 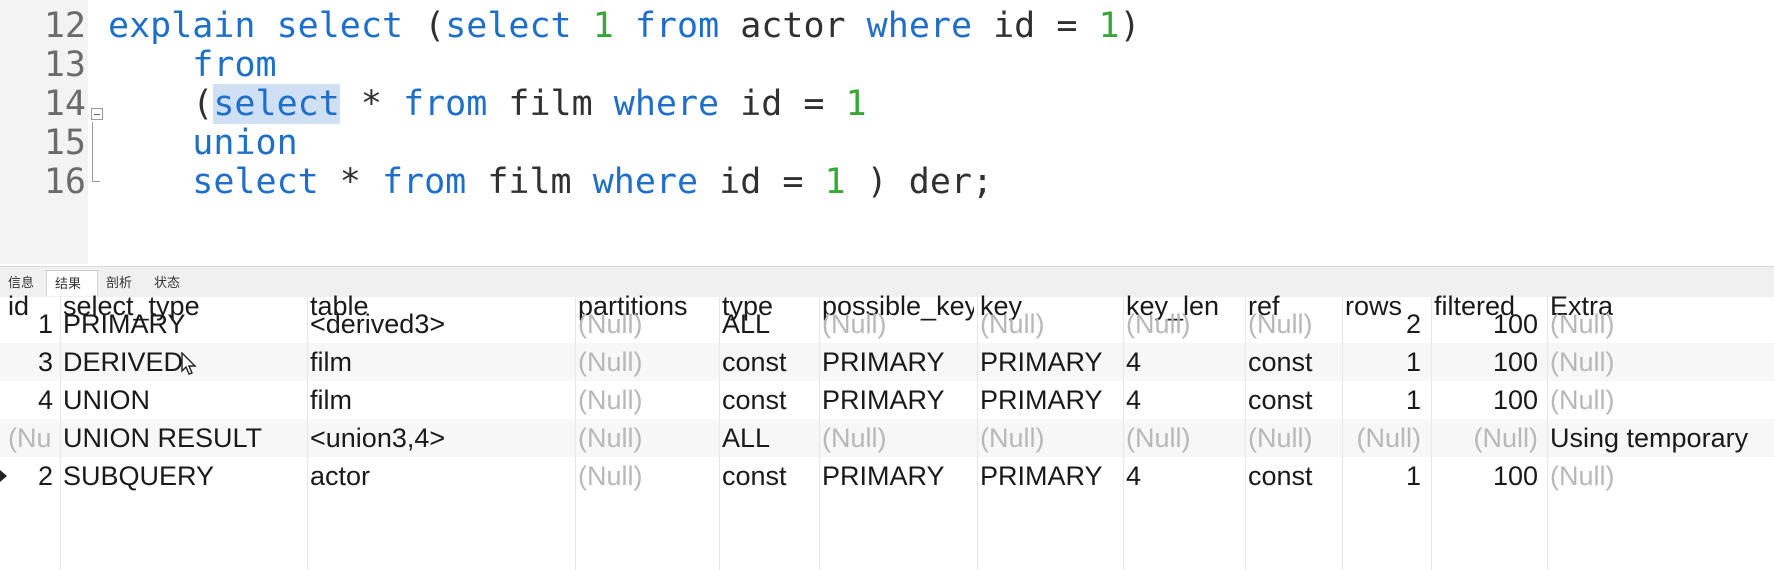 I want to click on sql-text: ) der;, so click(x=919, y=182).